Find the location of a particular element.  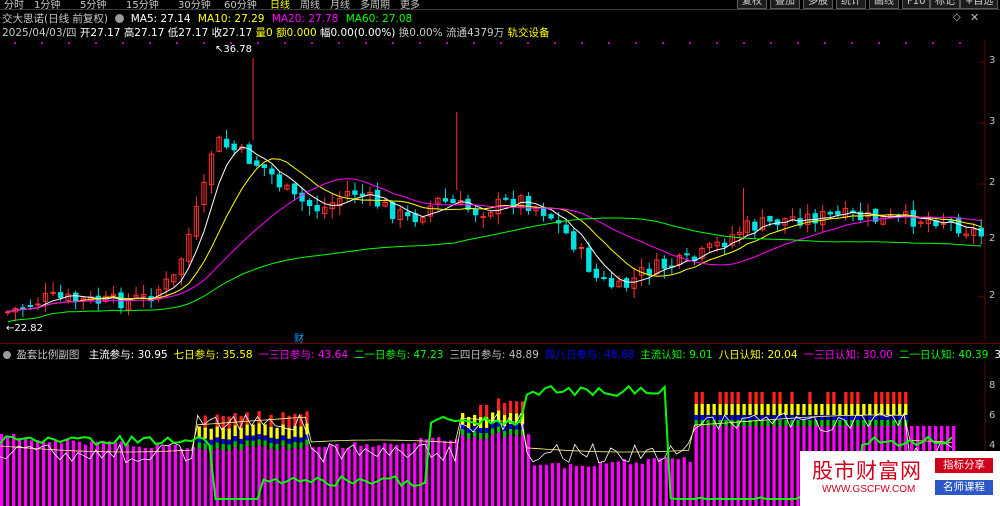

concept-tag: 轨交设备 is located at coordinates (529, 33).